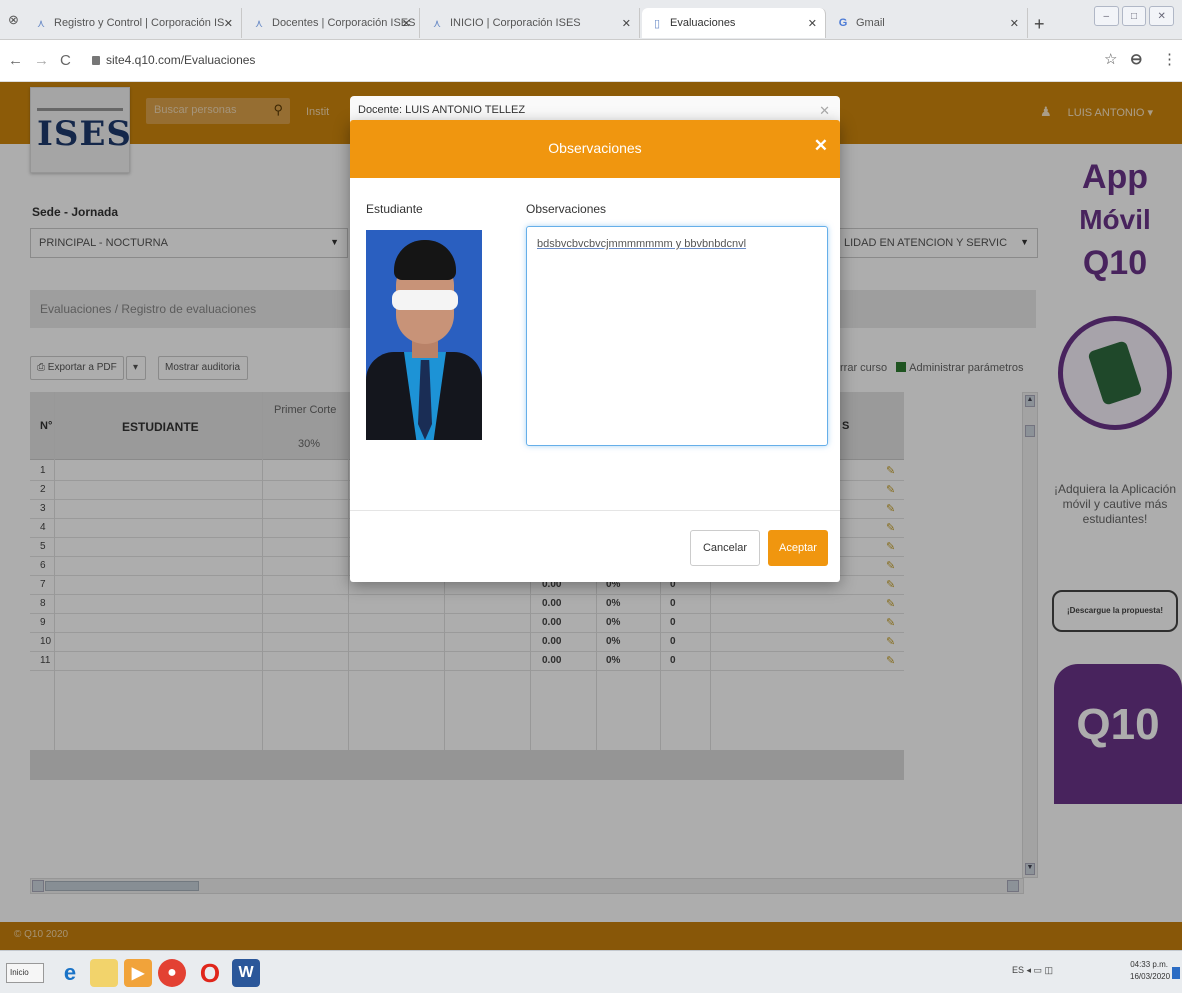  What do you see at coordinates (1039, 24) in the screenshot?
I see `new-tab-icon: +` at bounding box center [1039, 24].